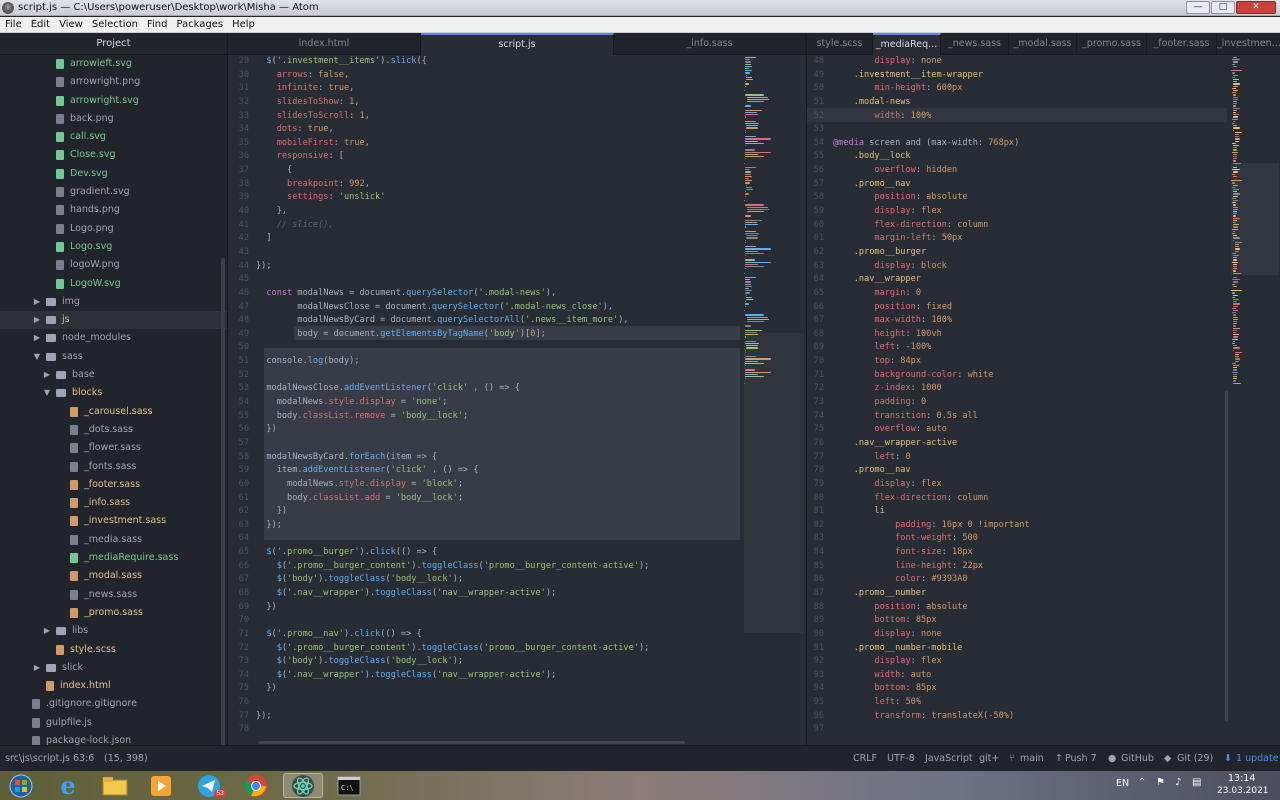  What do you see at coordinates (975, 44) in the screenshot?
I see `editor-tab: _news.sass` at bounding box center [975, 44].